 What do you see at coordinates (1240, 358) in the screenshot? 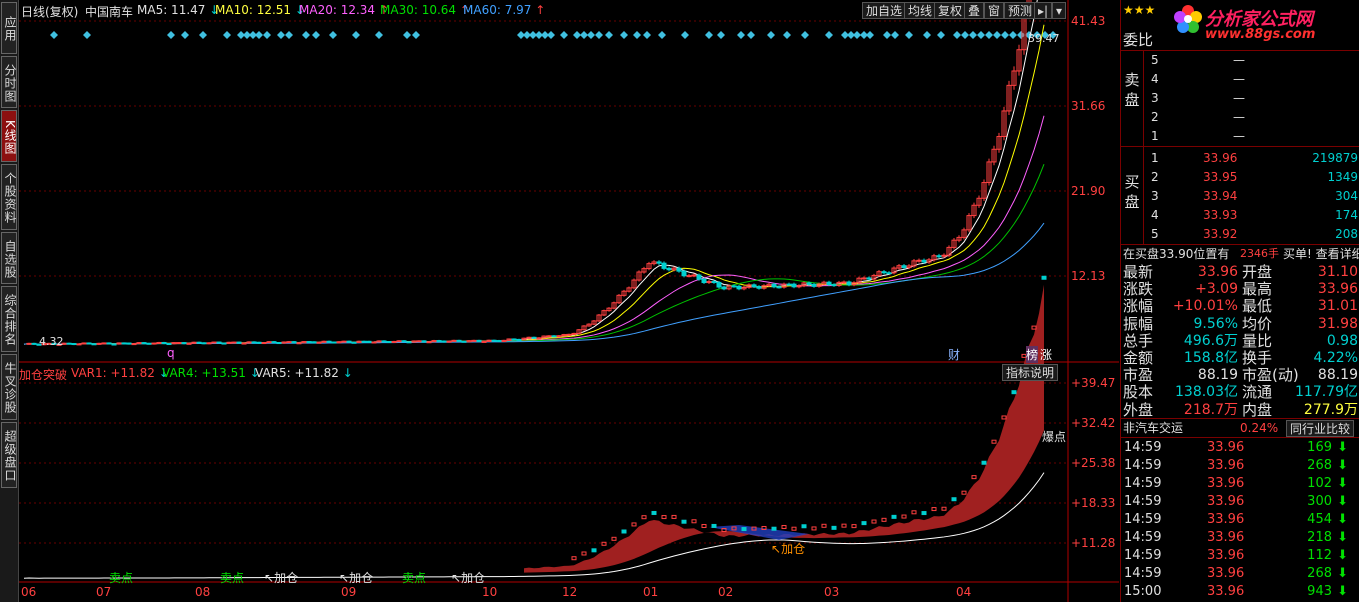
I see `stat-row: 金额 158.8亿 换手 4.22%` at bounding box center [1240, 358].